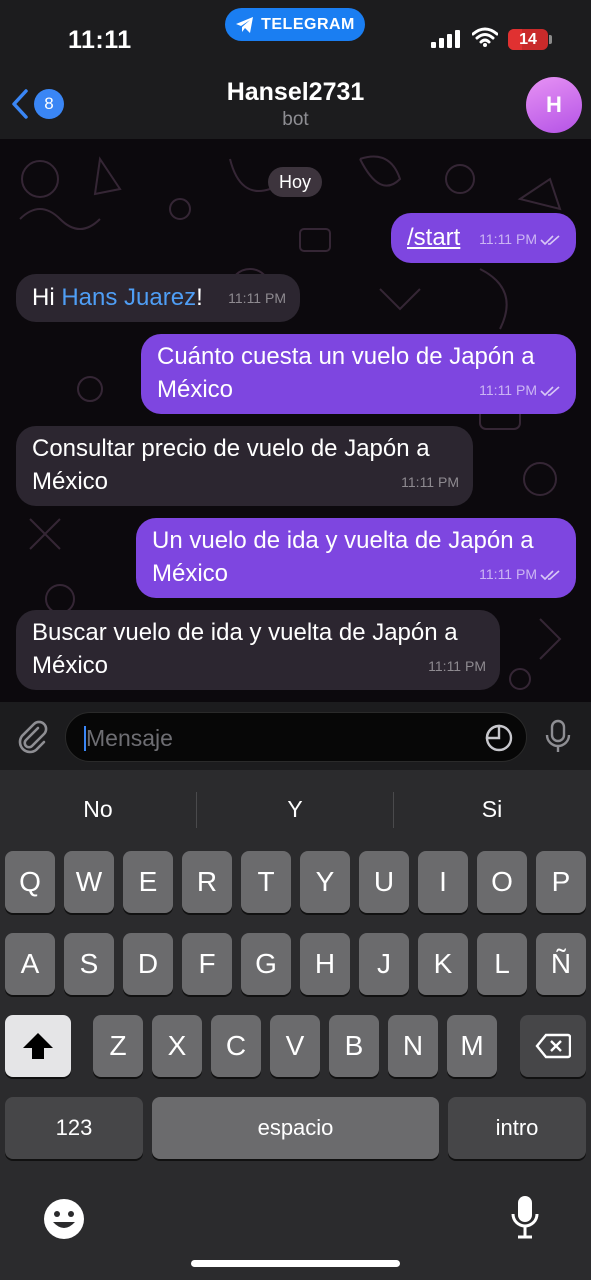 This screenshot has width=591, height=1280. What do you see at coordinates (118, 1046) in the screenshot?
I see `key-z: Z` at bounding box center [118, 1046].